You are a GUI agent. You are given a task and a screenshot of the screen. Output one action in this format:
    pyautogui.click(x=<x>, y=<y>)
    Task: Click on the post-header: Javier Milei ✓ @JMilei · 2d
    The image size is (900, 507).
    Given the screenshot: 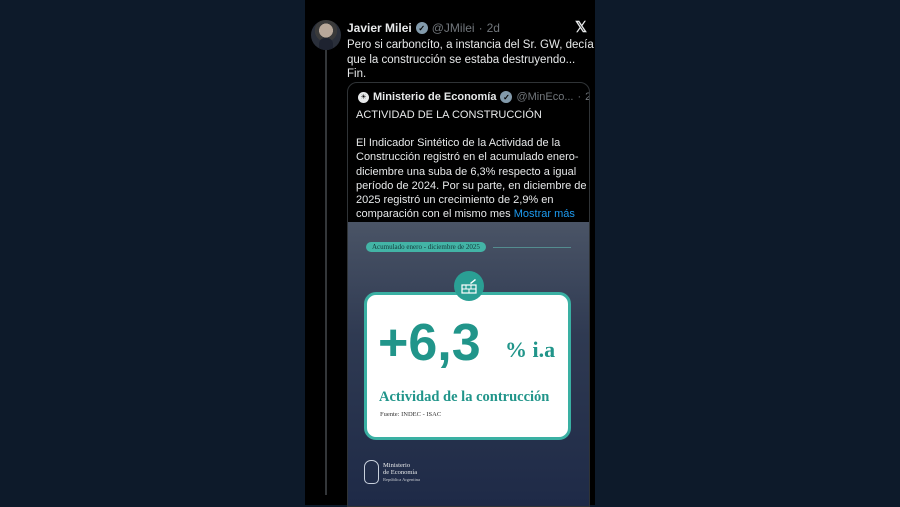 What is the action you would take?
    pyautogui.click(x=423, y=28)
    